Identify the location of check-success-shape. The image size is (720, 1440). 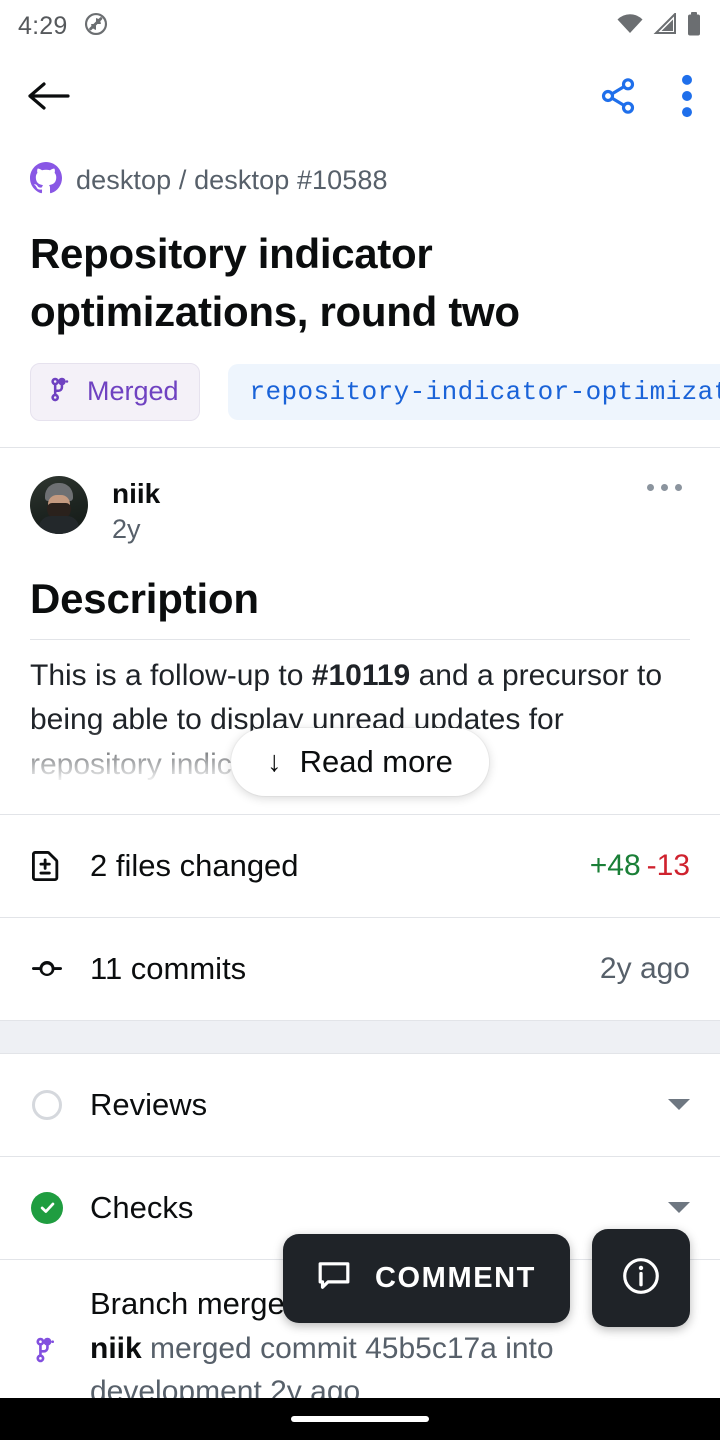
(47, 1207).